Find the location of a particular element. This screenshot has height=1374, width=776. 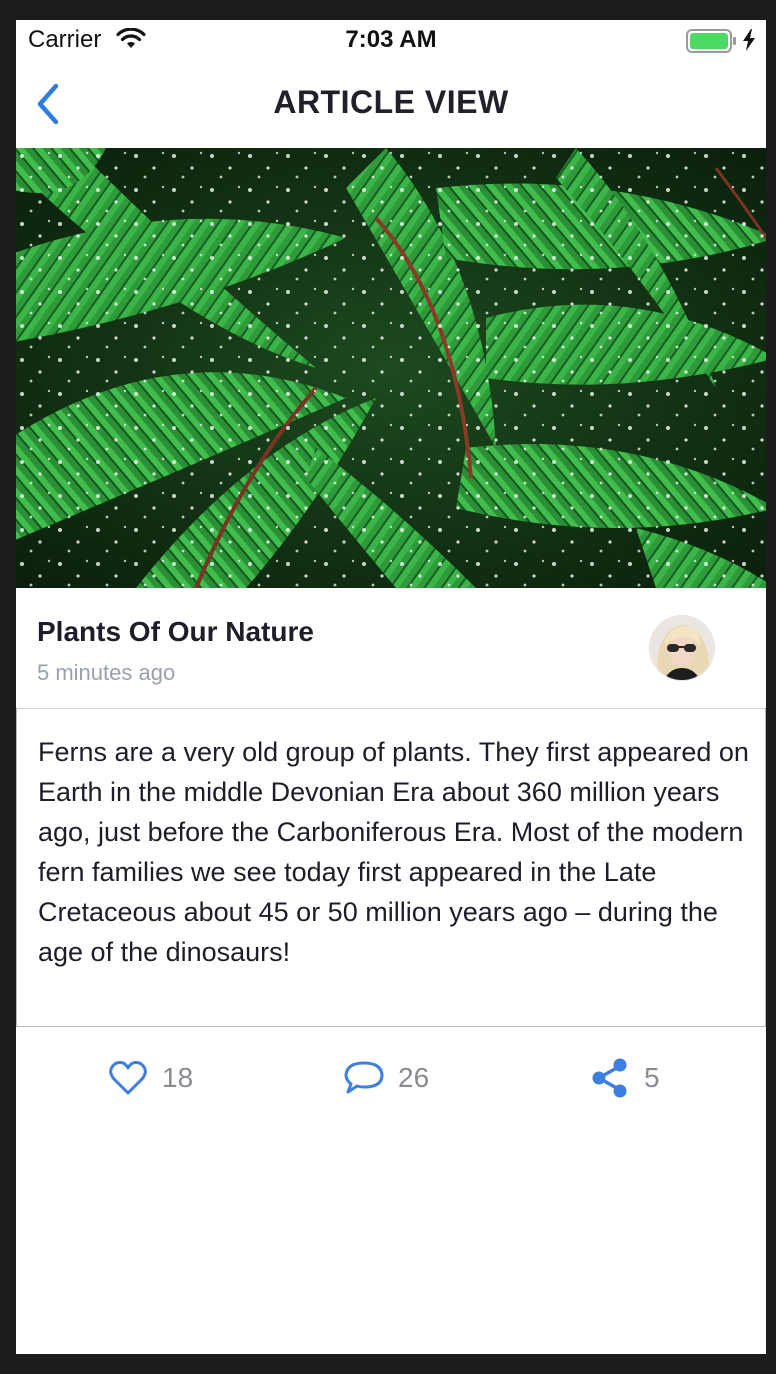

comment-bubble-icon is located at coordinates (364, 1078).